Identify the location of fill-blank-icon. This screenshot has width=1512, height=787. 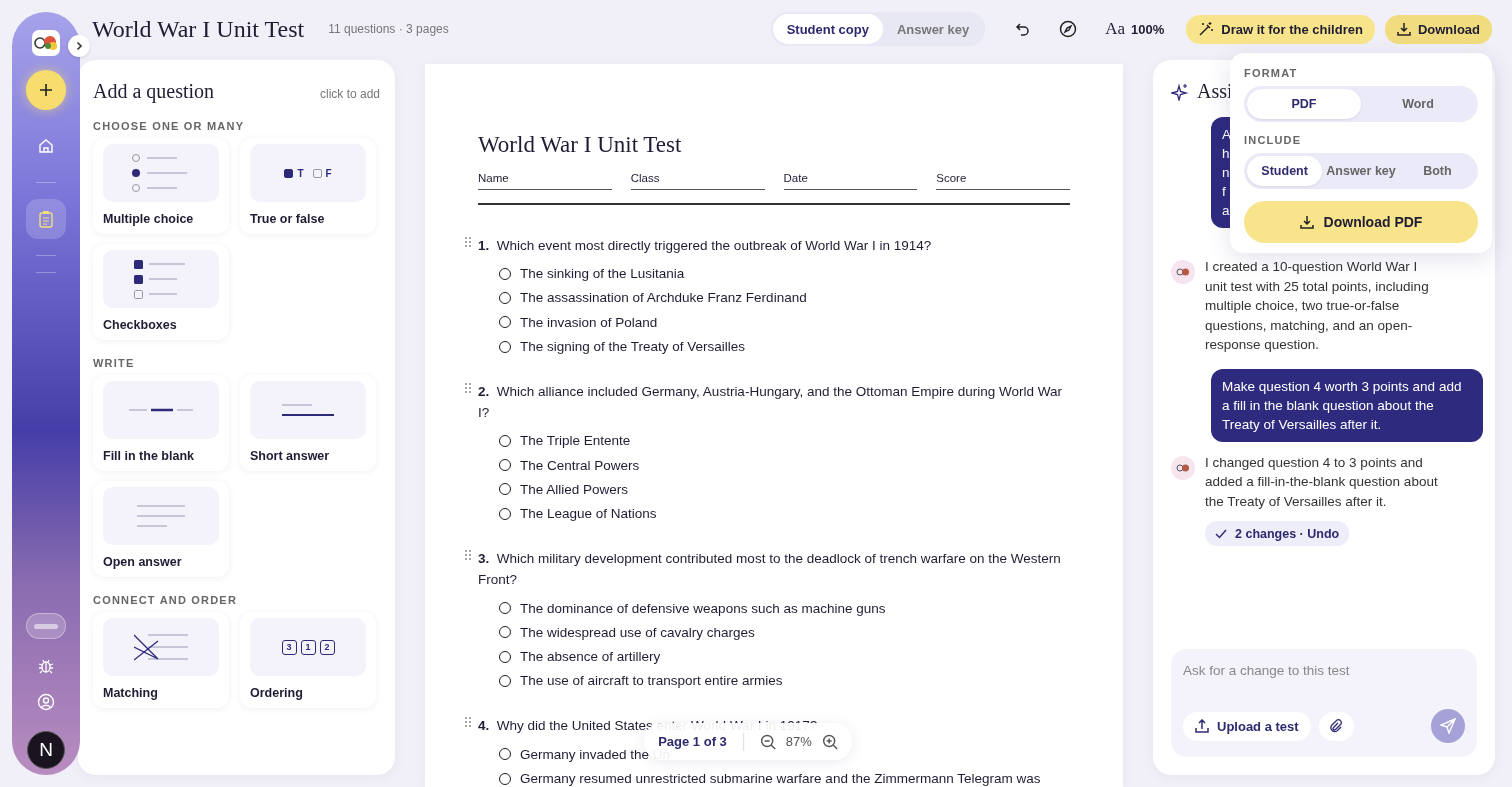
(161, 410).